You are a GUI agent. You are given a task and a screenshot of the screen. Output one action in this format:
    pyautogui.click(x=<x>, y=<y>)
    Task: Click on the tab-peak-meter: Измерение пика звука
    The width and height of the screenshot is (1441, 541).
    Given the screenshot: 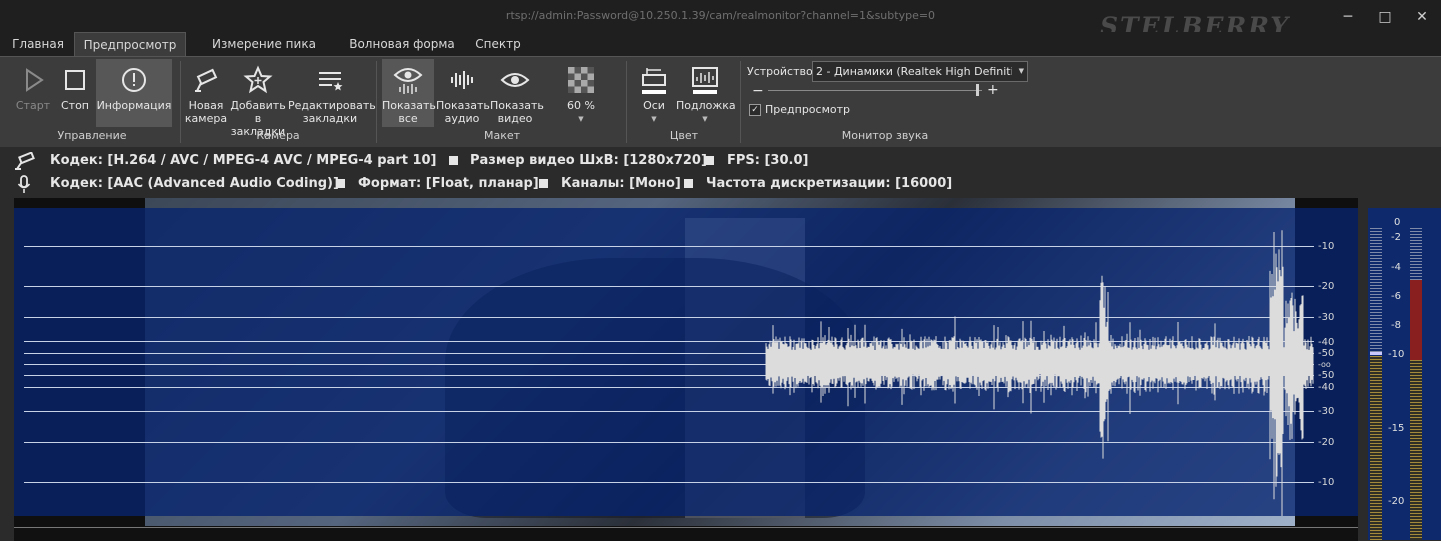 What is the action you would take?
    pyautogui.click(x=264, y=53)
    